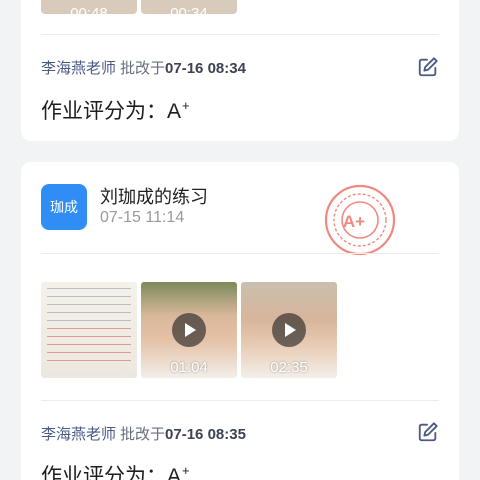 The height and width of the screenshot is (480, 480). What do you see at coordinates (205, 434) in the screenshot?
I see `review-time: 07-16 08:35` at bounding box center [205, 434].